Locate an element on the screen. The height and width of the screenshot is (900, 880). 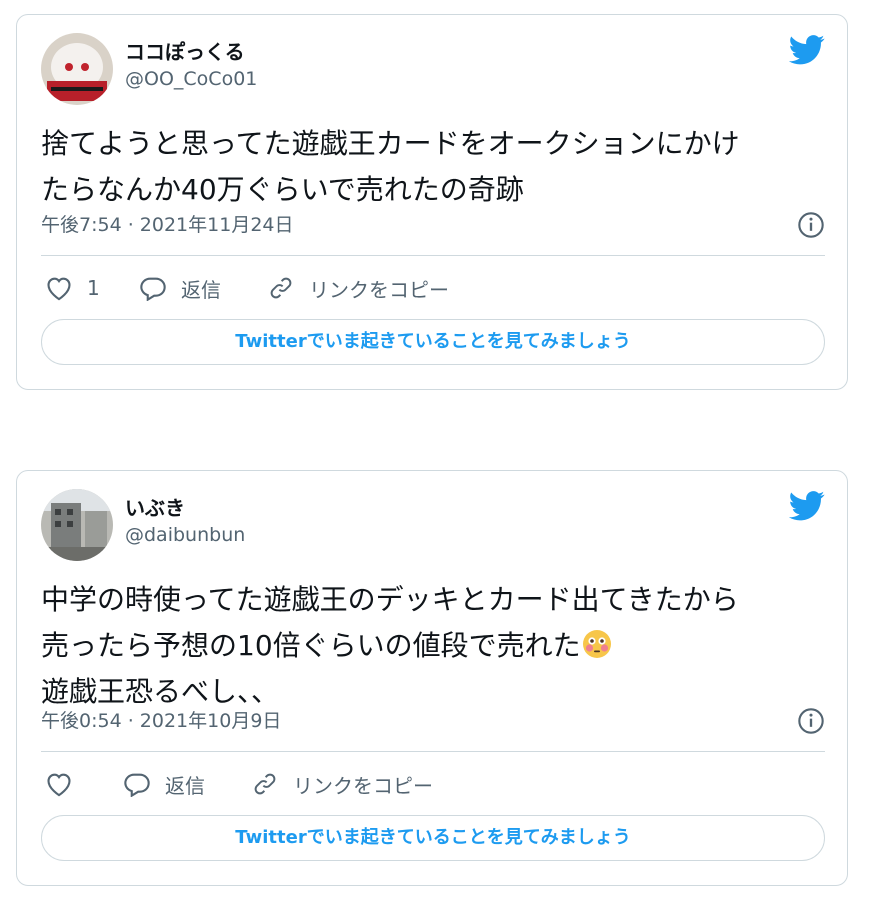
tweet-text-line: たらなんか40万ぐらいで売れたの奇跡 is located at coordinates (282, 189).